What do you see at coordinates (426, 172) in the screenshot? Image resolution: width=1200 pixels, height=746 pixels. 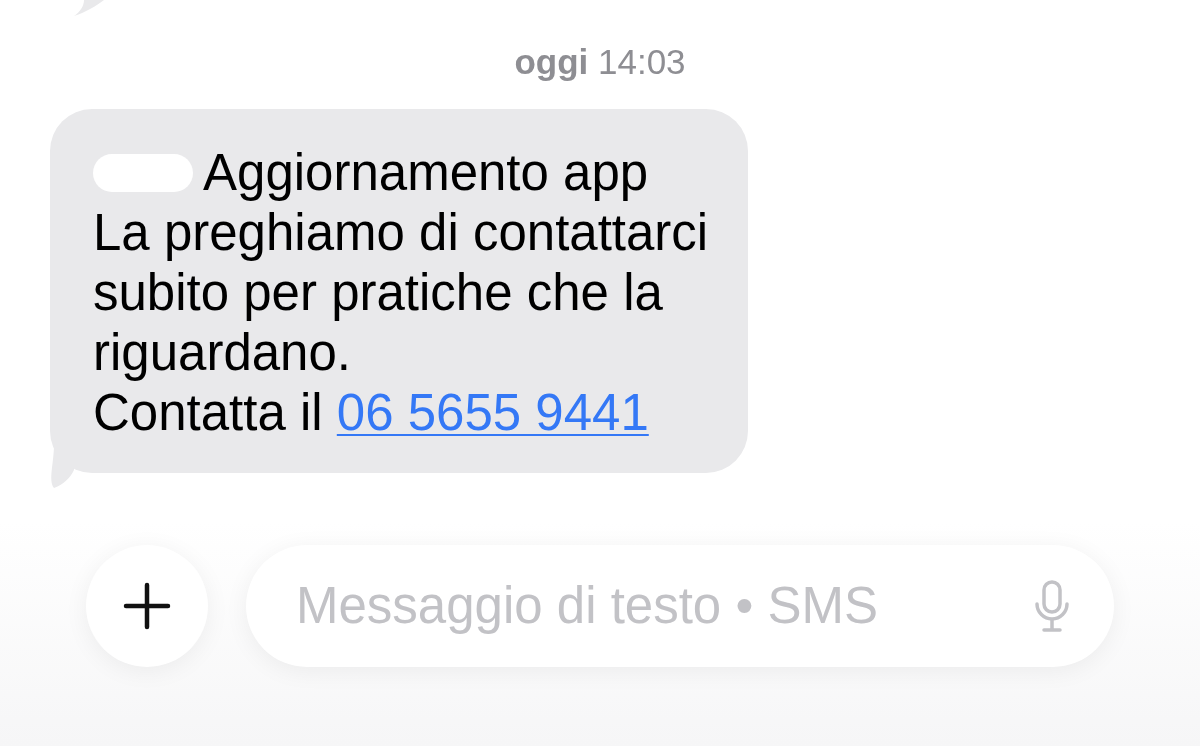 I see `message-title: Aggiornamento app` at bounding box center [426, 172].